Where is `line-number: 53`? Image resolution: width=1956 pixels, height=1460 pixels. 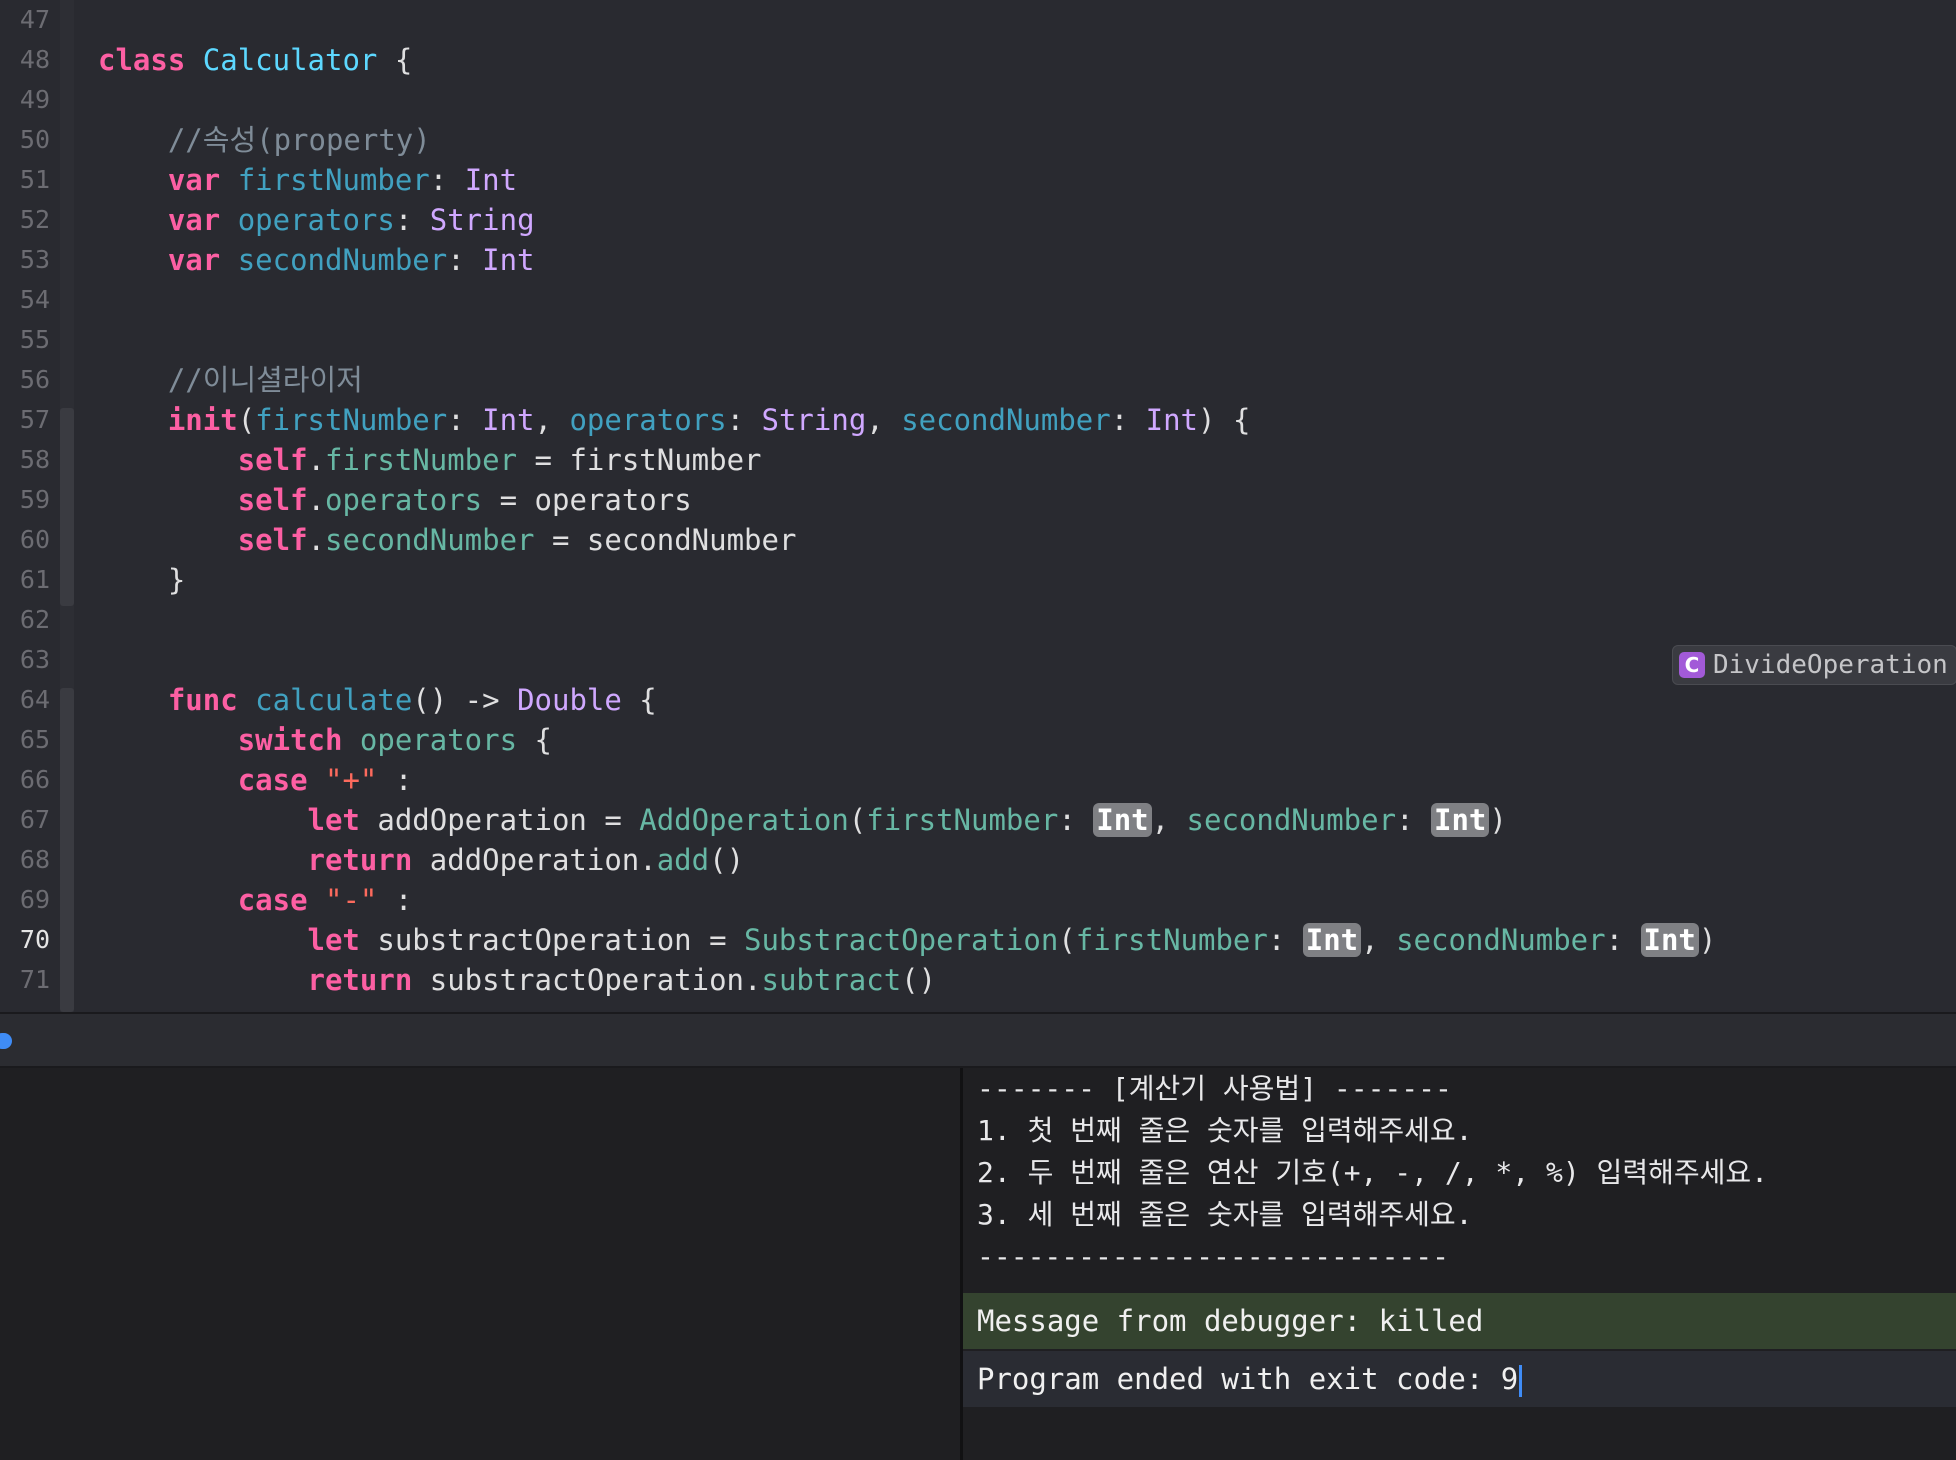
line-number: 53 is located at coordinates (25, 260).